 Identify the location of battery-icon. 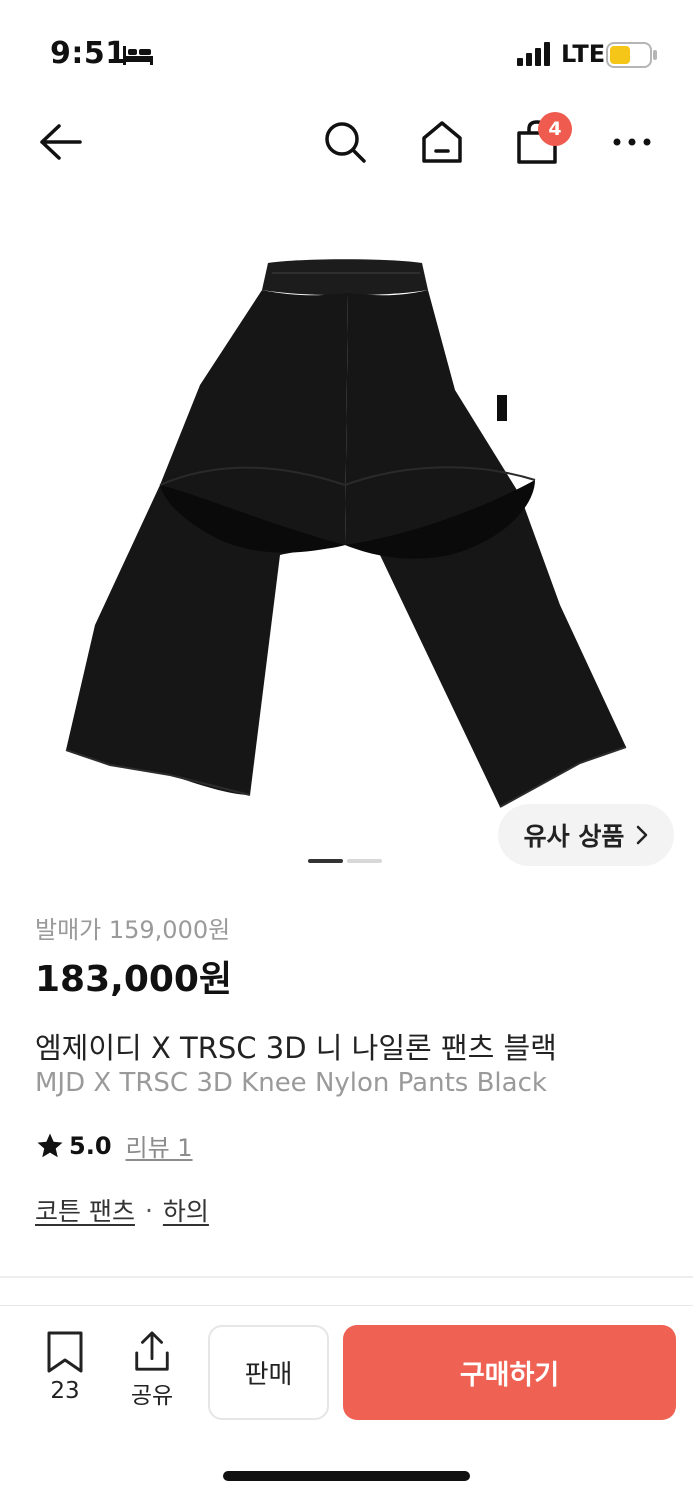
(631, 55).